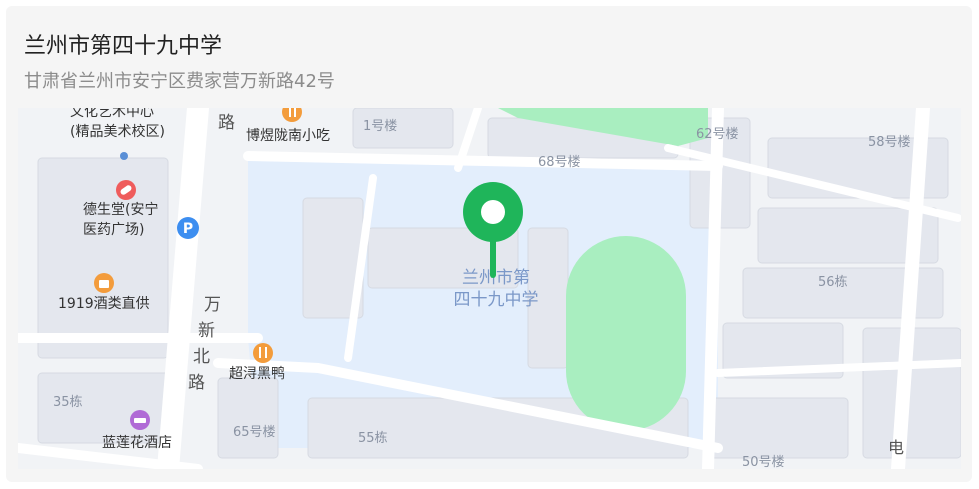  I want to click on road-label-right: 电, so click(896, 447).